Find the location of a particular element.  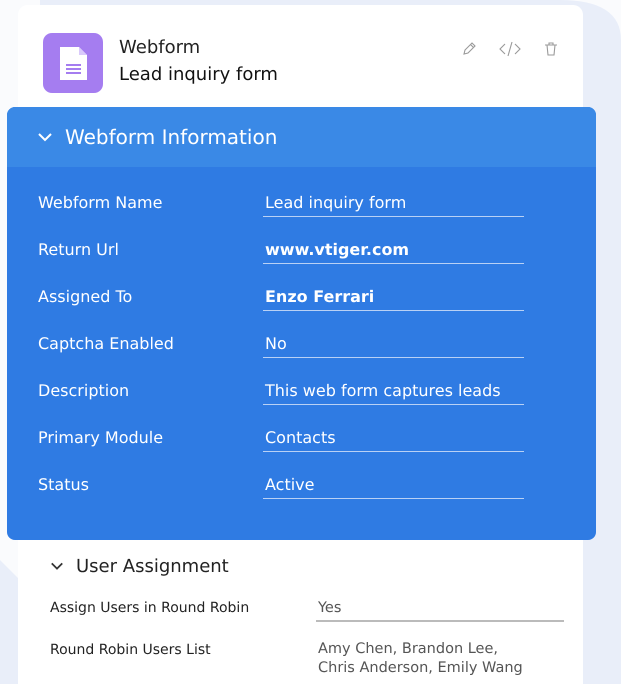

field-value: No is located at coordinates (393, 344).